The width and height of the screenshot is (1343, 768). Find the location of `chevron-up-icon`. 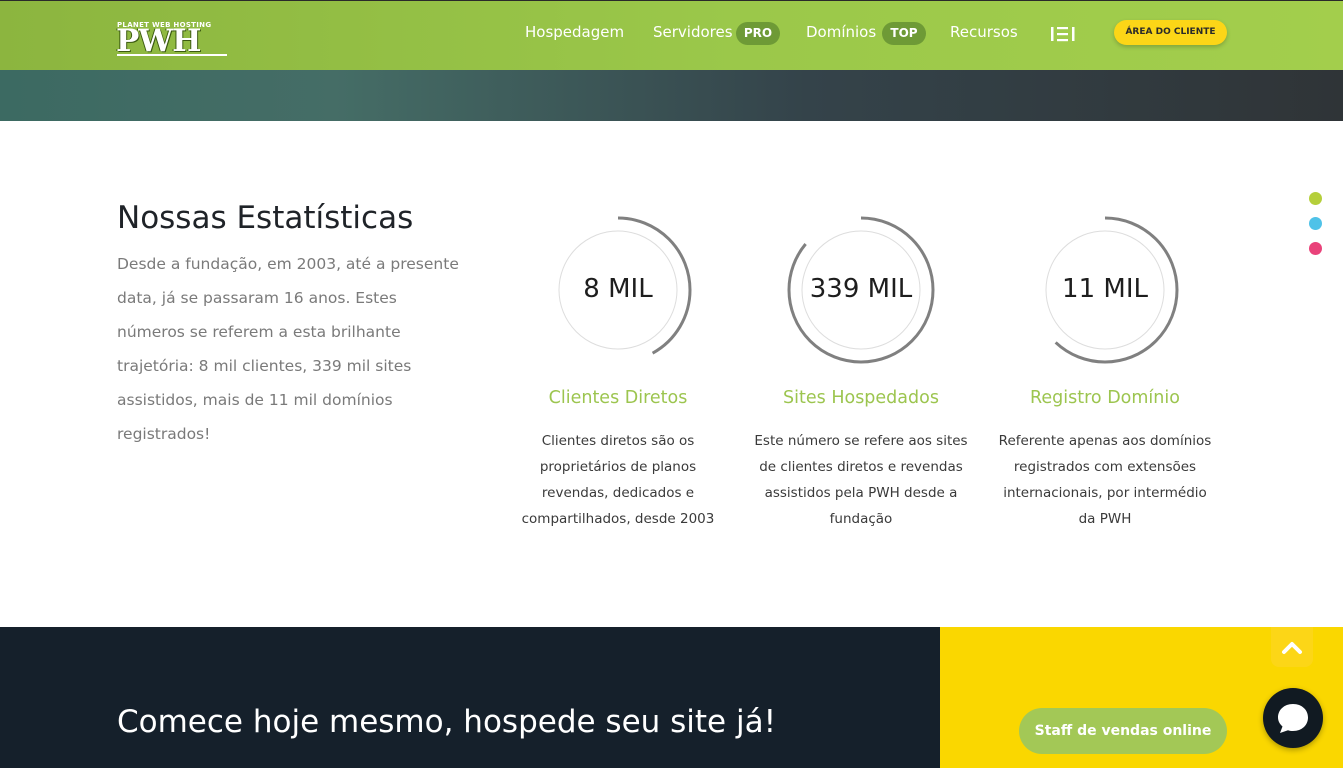

chevron-up-icon is located at coordinates (1292, 648).